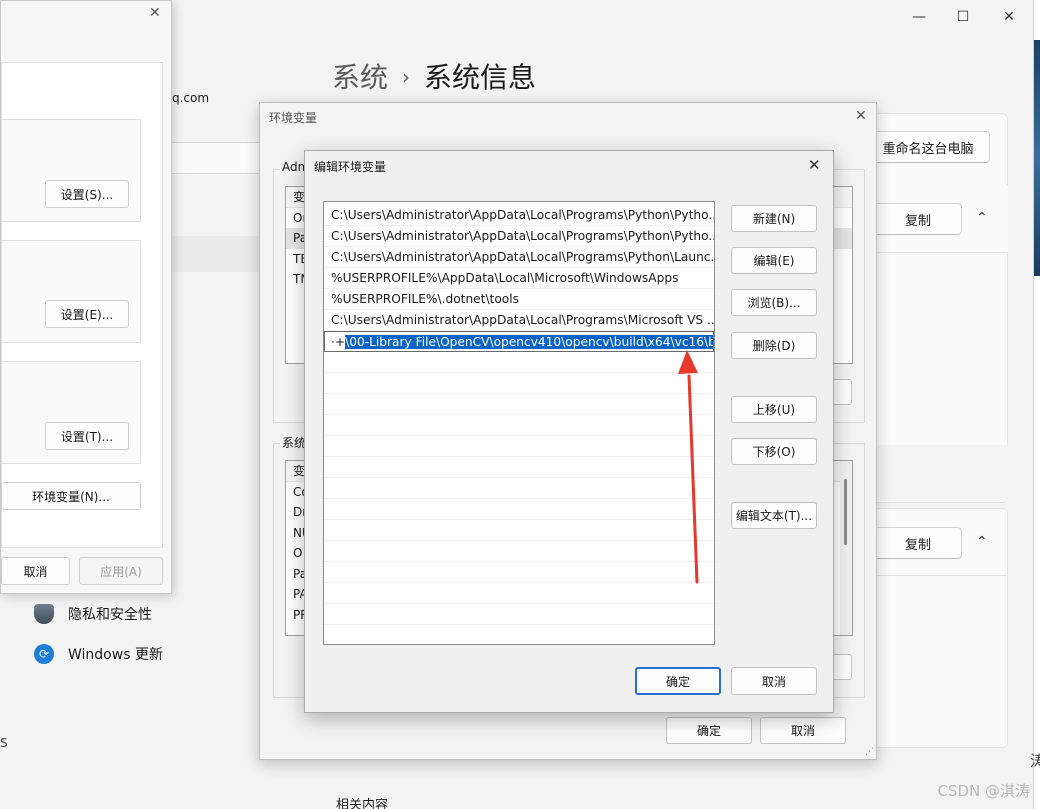 This screenshot has height=809, width=1040. What do you see at coordinates (121, 571) in the screenshot?
I see `apply-button: 应用(A)` at bounding box center [121, 571].